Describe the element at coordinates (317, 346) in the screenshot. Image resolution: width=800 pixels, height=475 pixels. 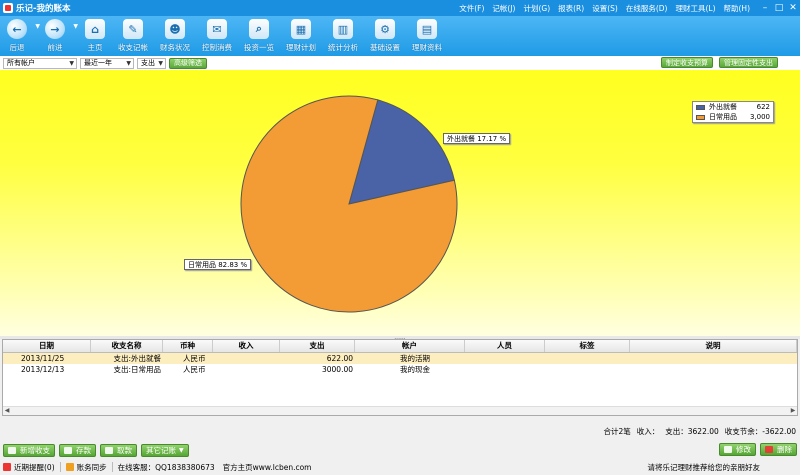
I see `column-header: 支出` at that location.